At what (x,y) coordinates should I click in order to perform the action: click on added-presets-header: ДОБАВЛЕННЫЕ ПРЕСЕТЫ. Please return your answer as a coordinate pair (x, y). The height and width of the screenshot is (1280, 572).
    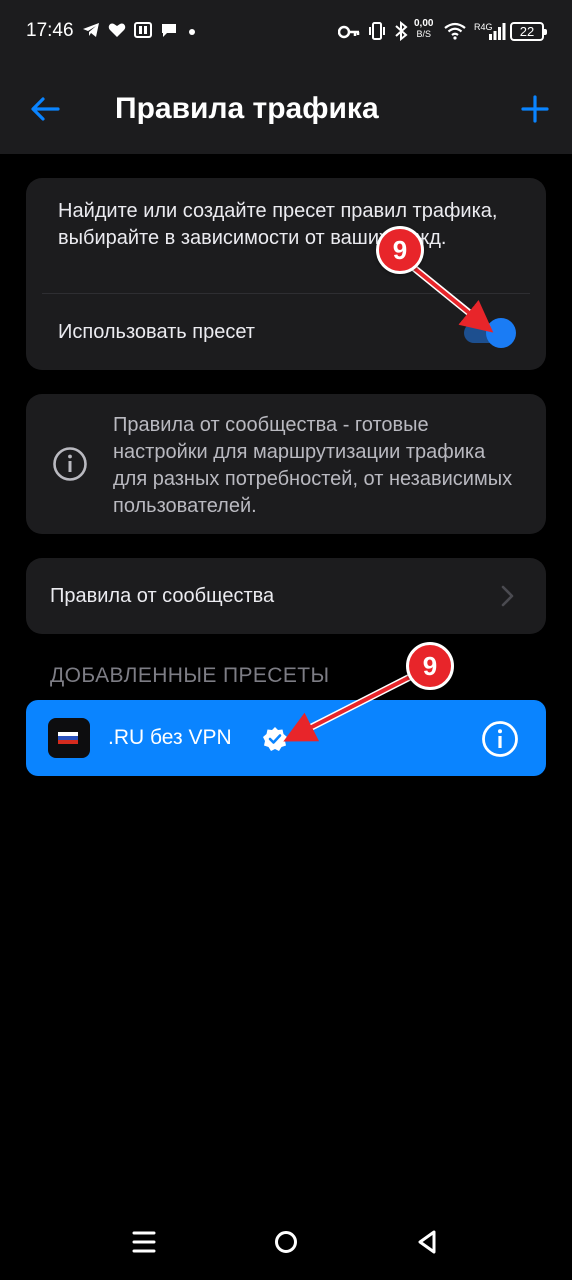
    Looking at the image, I should click on (190, 675).